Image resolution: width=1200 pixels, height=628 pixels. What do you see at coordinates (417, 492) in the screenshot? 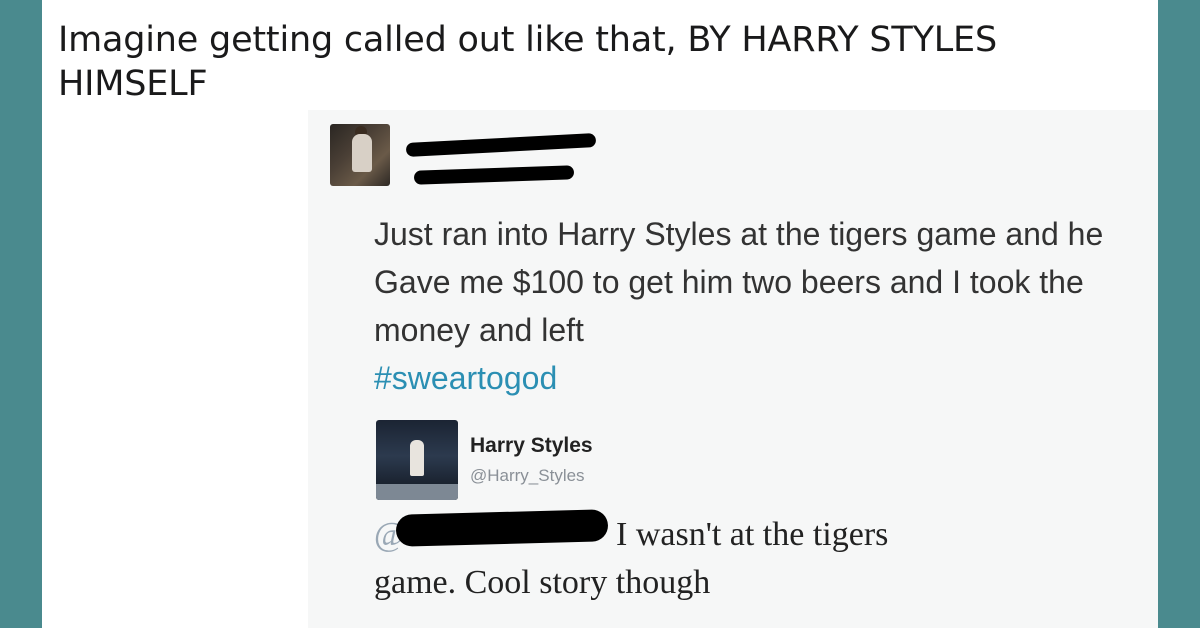
I see `avatar-stage` at bounding box center [417, 492].